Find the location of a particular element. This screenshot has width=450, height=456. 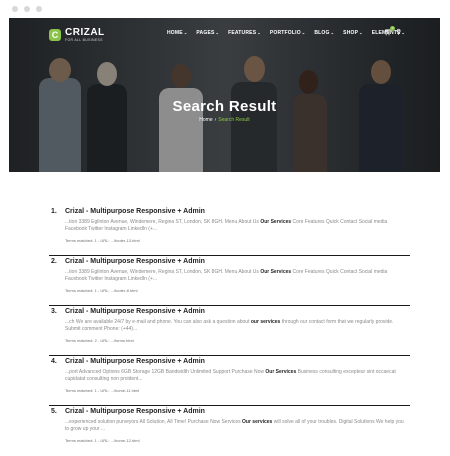

cart-button: 🛒︎ 0 is located at coordinates (389, 31).